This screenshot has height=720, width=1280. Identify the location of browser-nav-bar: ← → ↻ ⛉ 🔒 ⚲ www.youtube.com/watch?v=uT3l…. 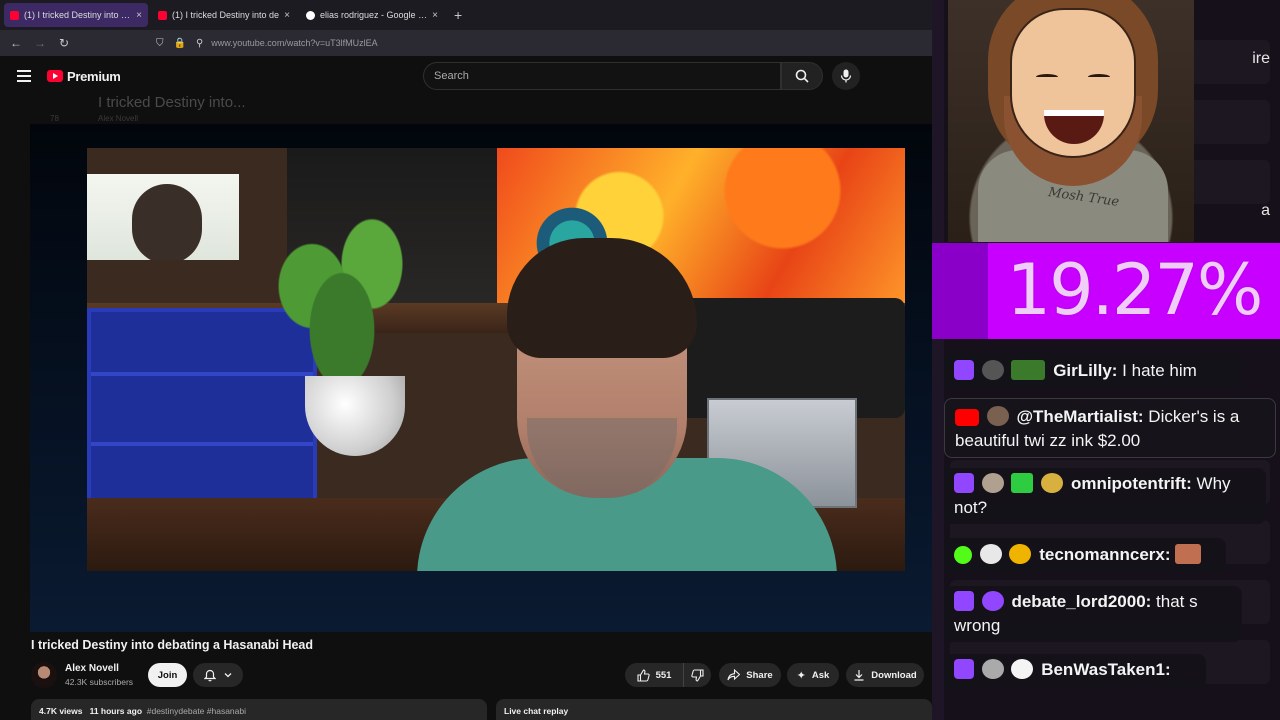
(466, 43).